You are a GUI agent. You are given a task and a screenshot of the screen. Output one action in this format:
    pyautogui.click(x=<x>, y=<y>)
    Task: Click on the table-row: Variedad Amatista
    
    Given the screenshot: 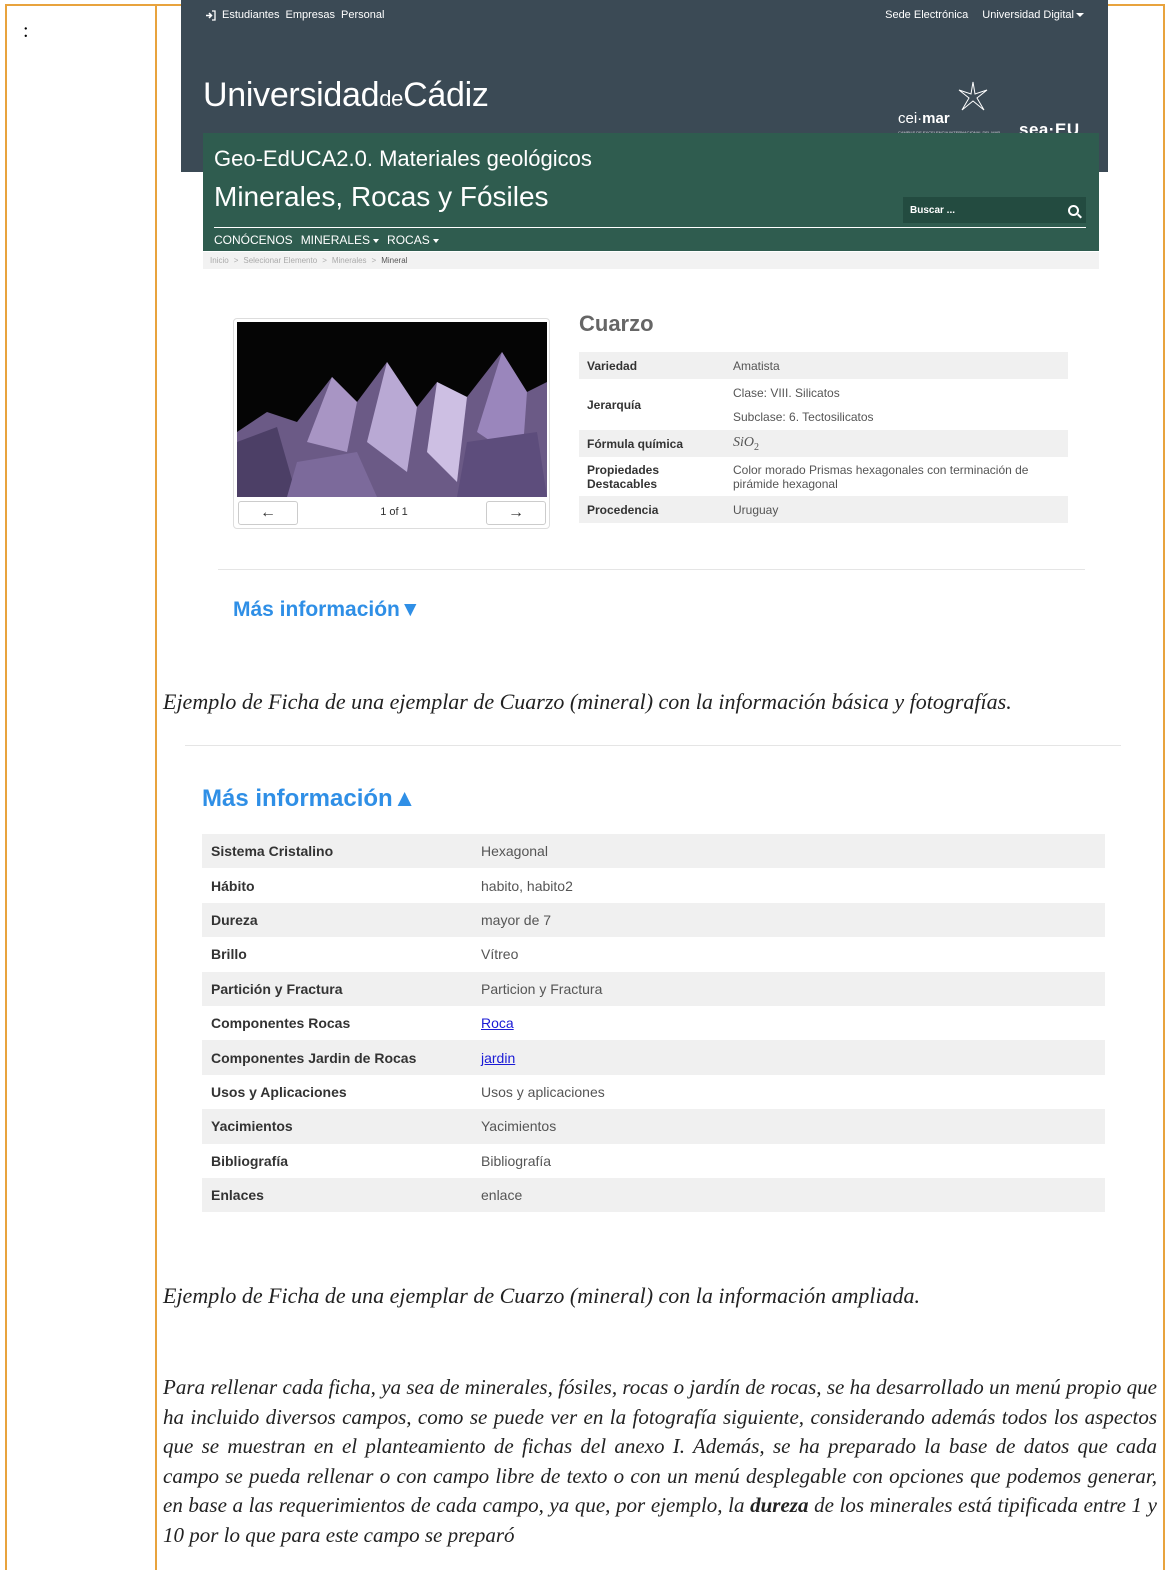 What is the action you would take?
    pyautogui.click(x=823, y=365)
    